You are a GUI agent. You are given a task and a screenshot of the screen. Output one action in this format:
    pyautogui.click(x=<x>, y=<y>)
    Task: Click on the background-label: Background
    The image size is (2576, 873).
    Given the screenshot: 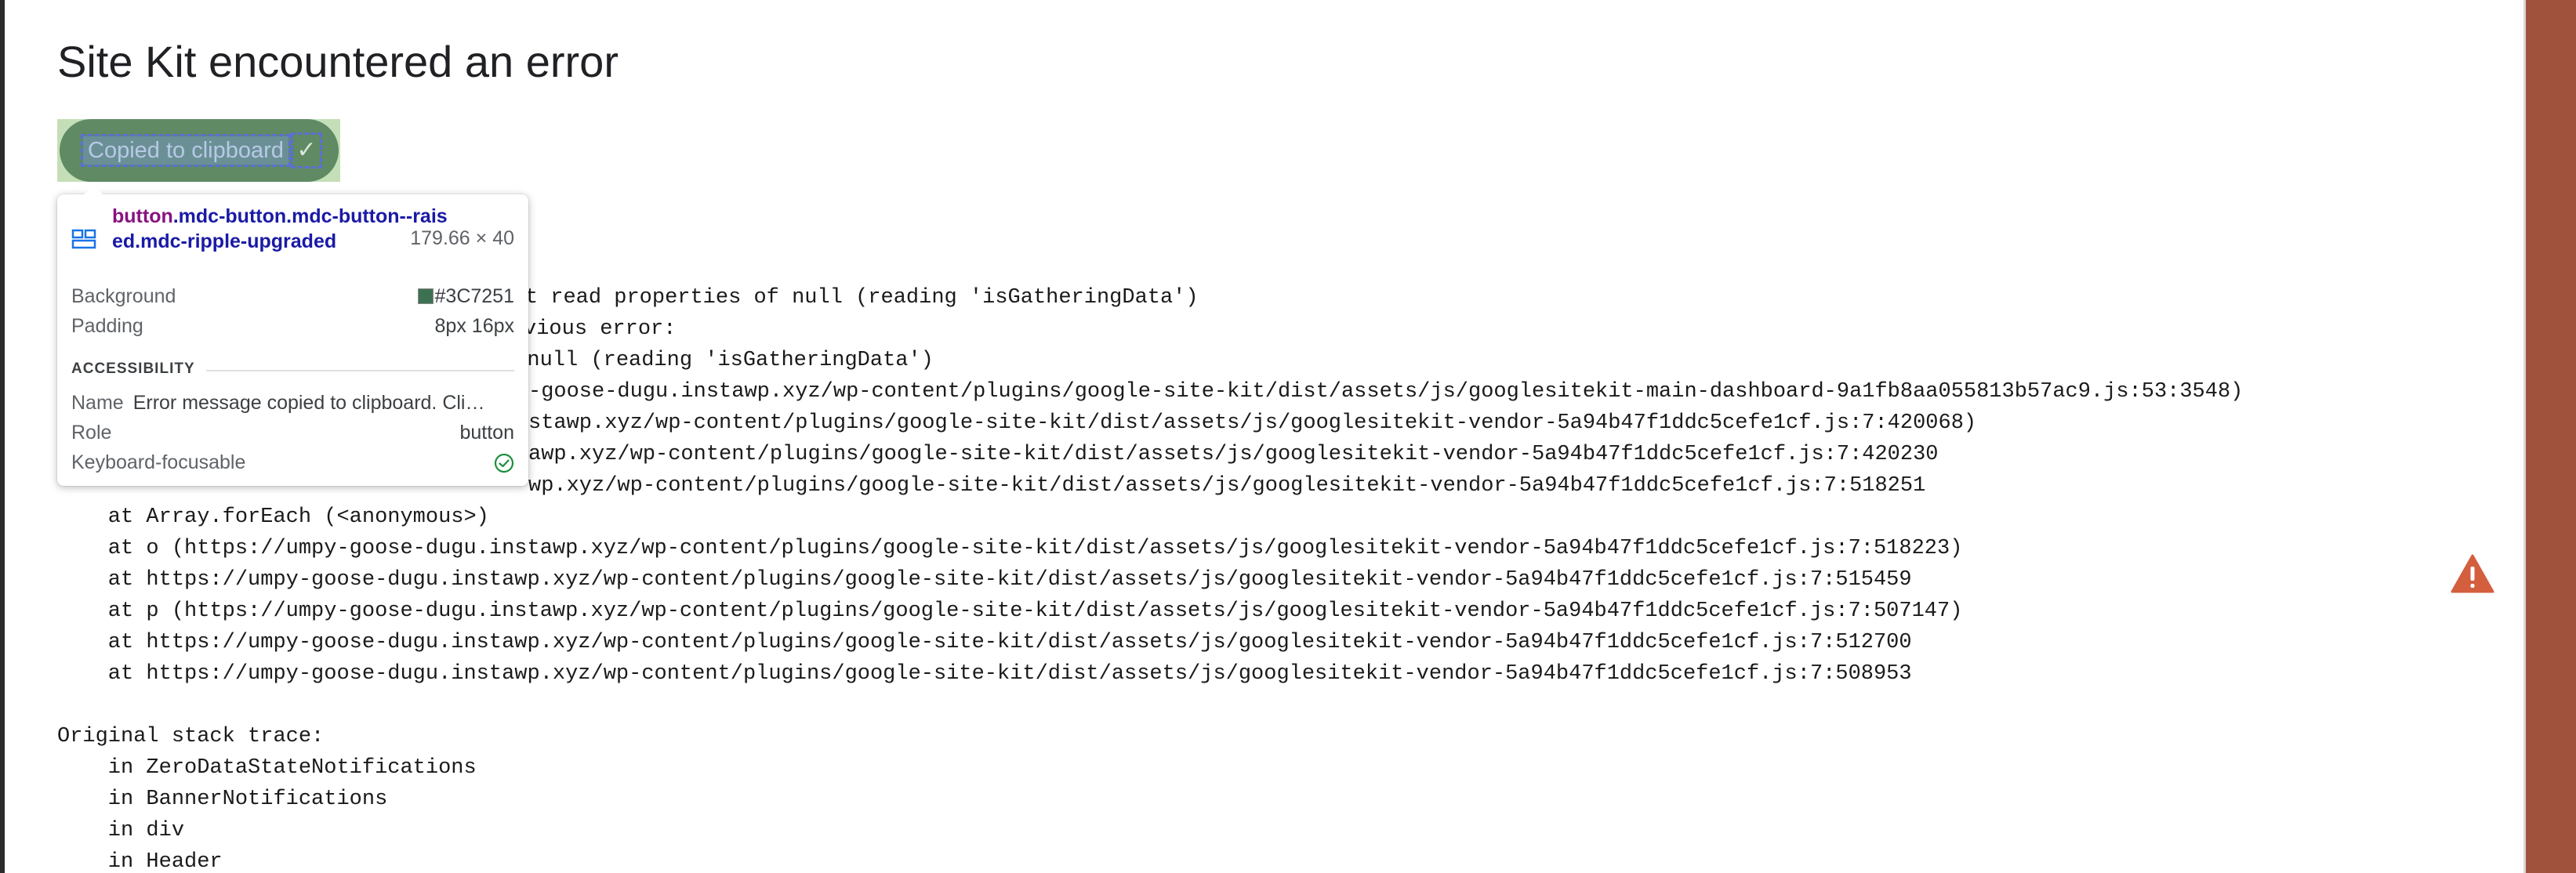 What is the action you would take?
    pyautogui.click(x=124, y=296)
    